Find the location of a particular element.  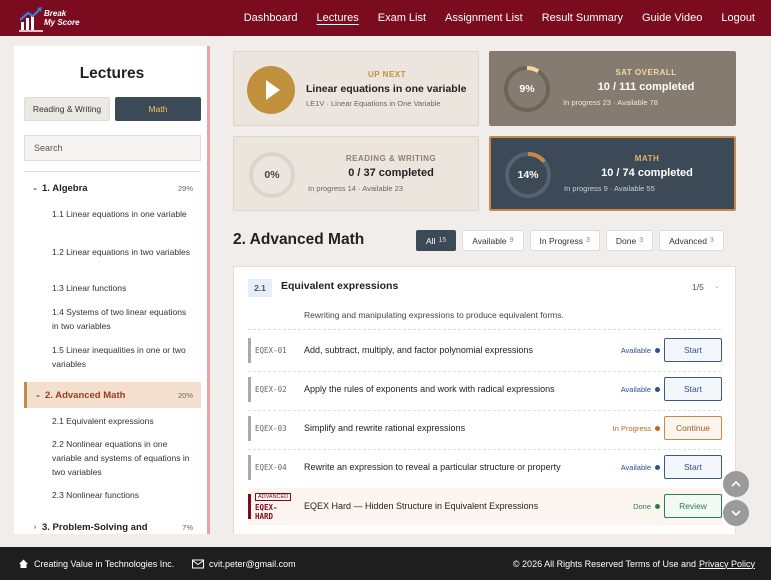

filter-all: All 15 is located at coordinates (436, 240).